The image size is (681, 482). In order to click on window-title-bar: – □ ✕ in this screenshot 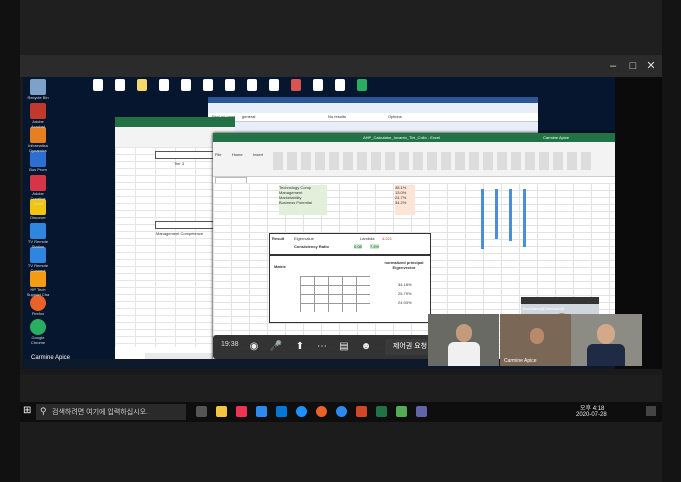, I will do `click(341, 66)`.